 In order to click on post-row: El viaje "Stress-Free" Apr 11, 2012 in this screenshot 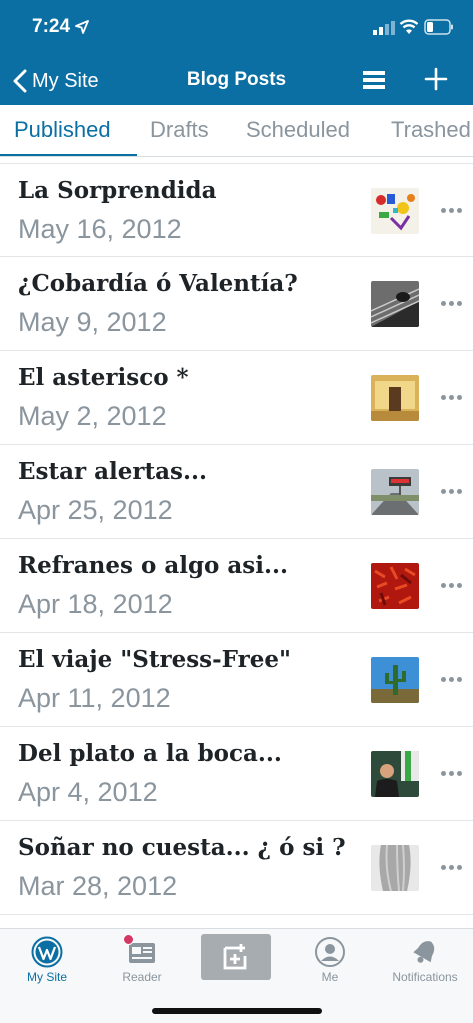, I will do `click(236, 680)`.